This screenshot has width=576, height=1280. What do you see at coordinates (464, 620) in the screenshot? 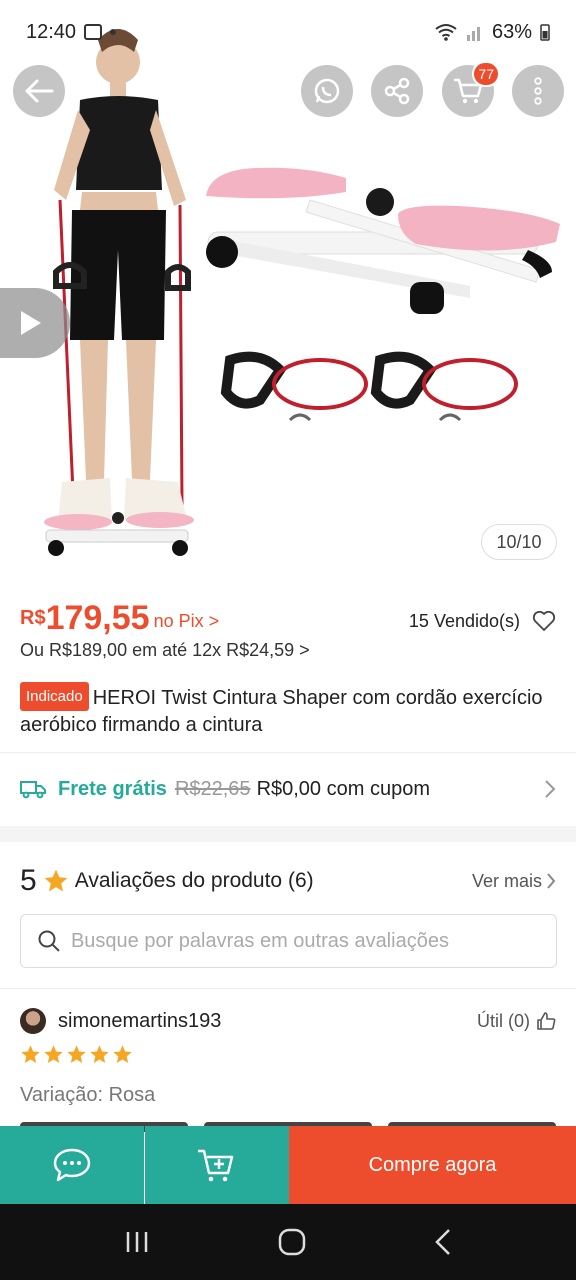
I see `sold-count: 15 Vendido(s)` at bounding box center [464, 620].